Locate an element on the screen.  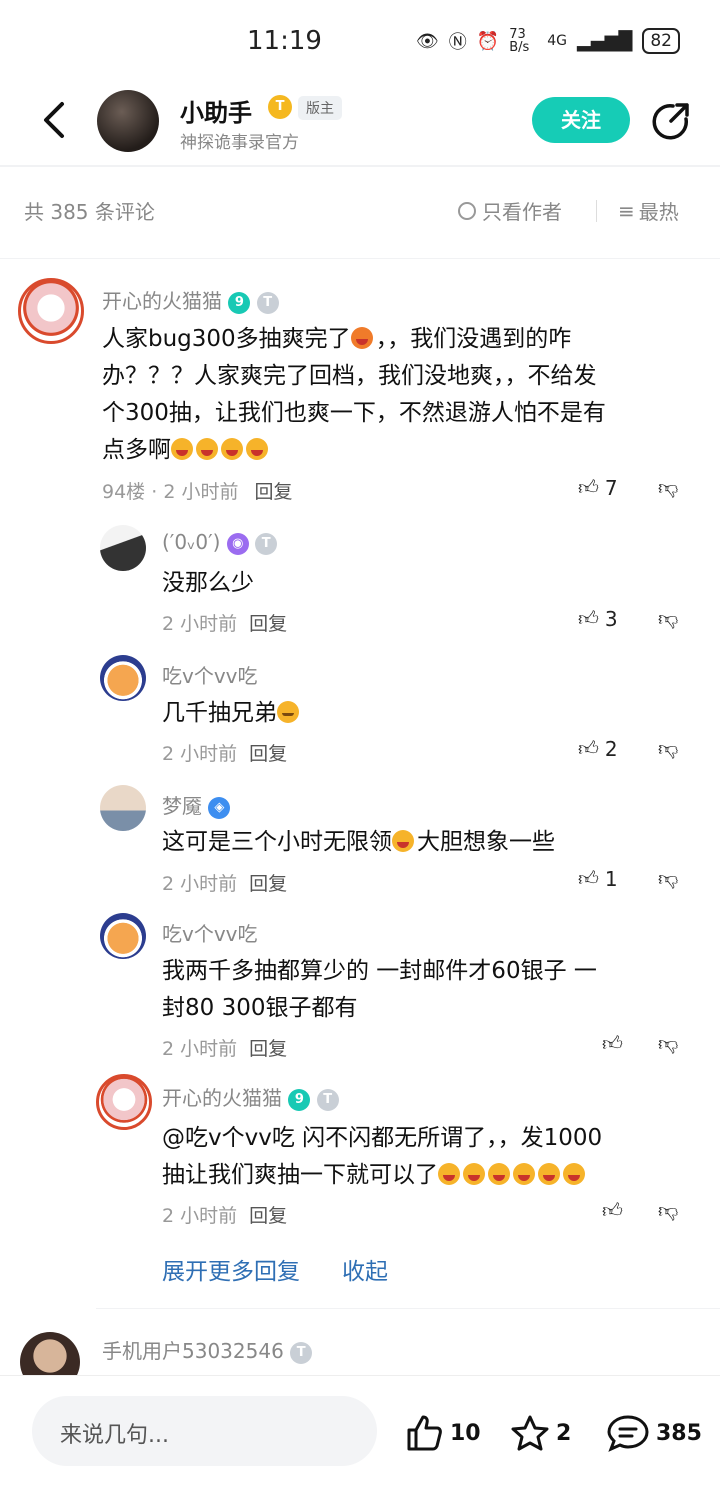
reply-user: 梦魇 ◈ is located at coordinates (196, 804).